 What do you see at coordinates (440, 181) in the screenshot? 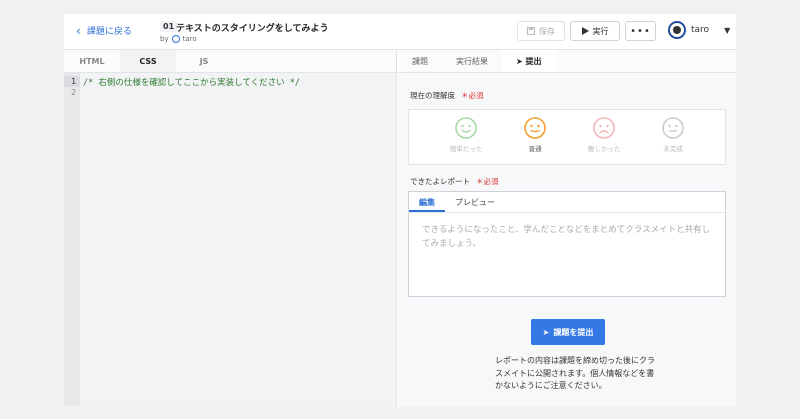
I see `report-text: できたよレポート` at bounding box center [440, 181].